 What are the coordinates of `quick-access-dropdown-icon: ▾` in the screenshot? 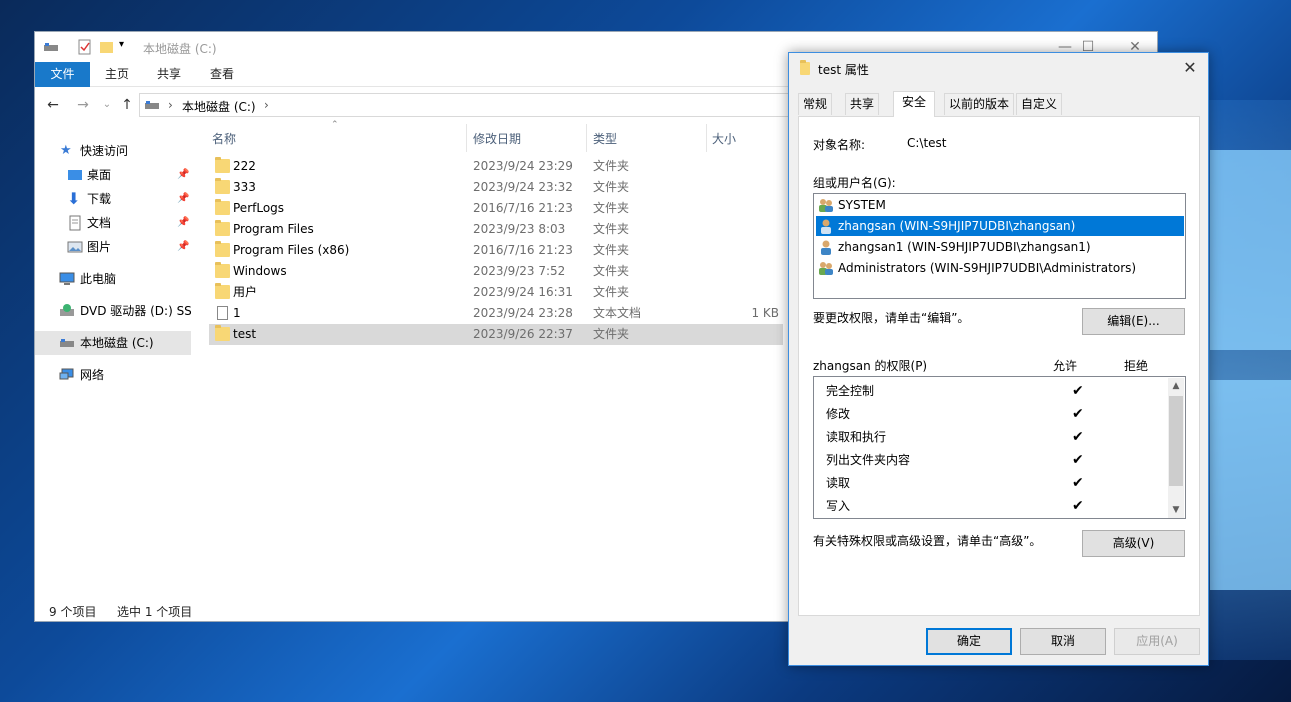 It's located at (127, 47).